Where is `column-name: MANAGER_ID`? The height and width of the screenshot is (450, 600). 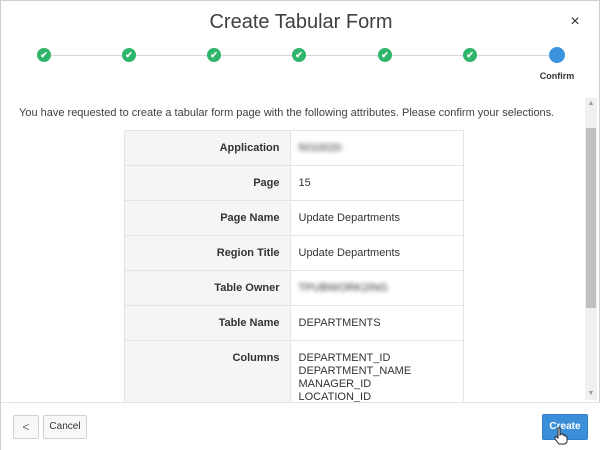 column-name: MANAGER_ID is located at coordinates (335, 384).